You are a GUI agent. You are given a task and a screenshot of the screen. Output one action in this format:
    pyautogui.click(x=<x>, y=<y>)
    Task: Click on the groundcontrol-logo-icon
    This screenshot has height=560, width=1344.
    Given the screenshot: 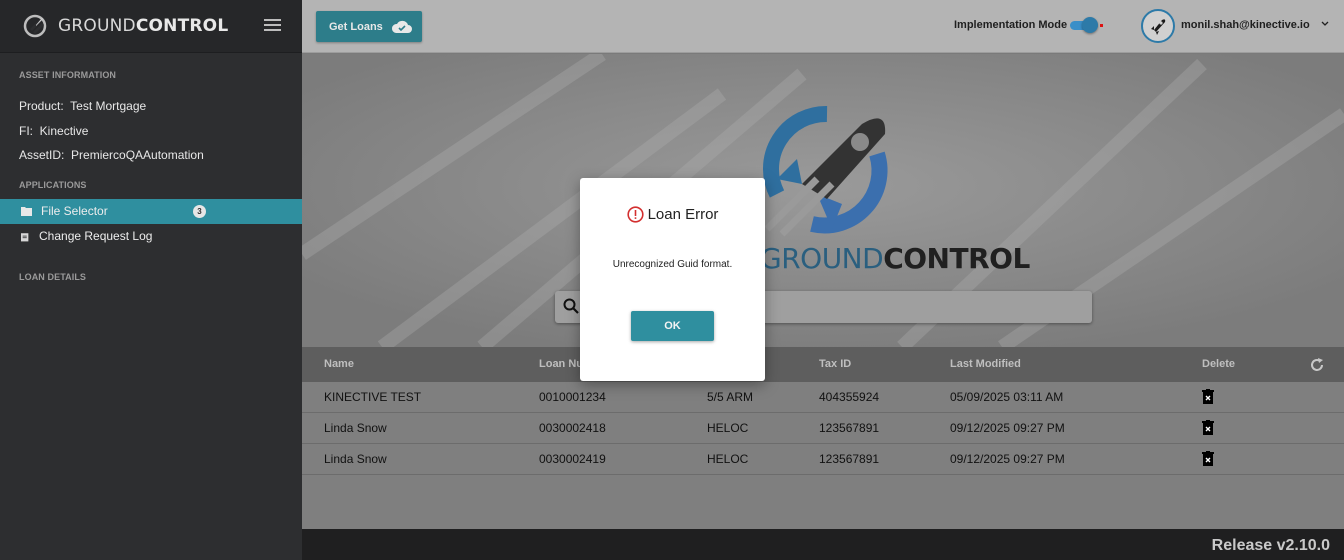 What is the action you would take?
    pyautogui.click(x=825, y=171)
    